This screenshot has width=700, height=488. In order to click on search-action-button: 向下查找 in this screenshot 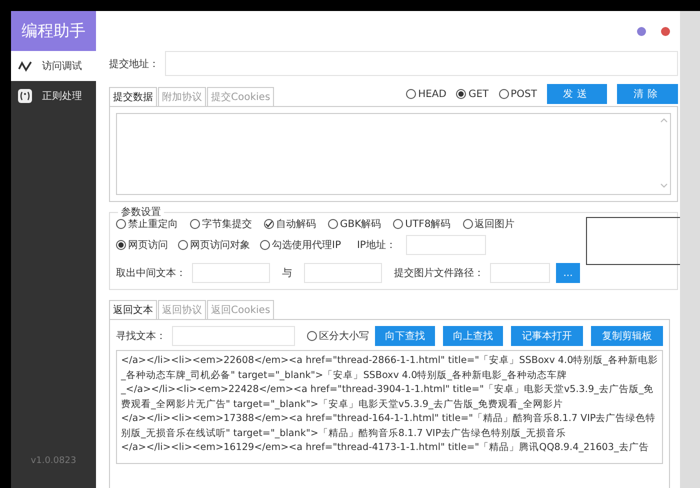, I will do `click(405, 336)`.